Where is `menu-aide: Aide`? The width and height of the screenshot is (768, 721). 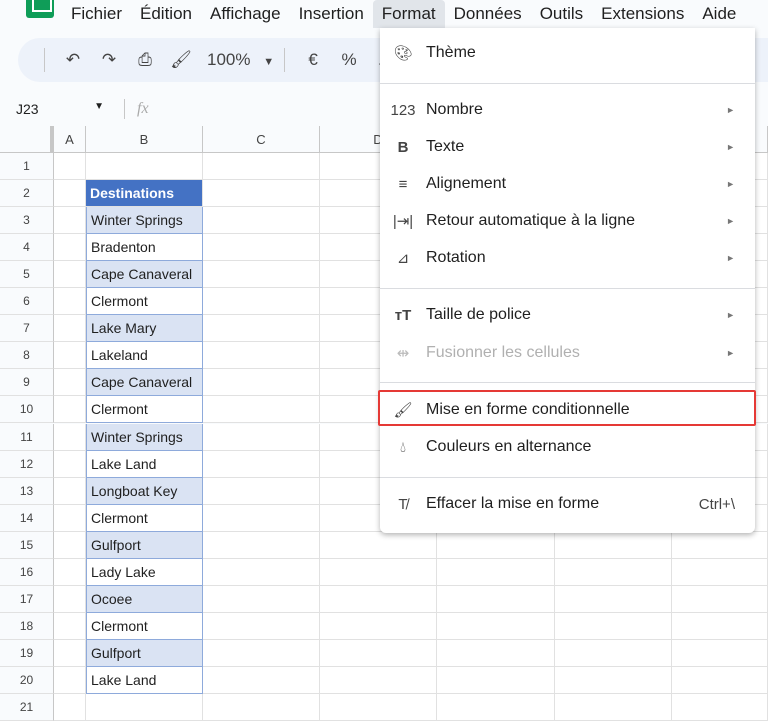
menu-aide: Aide is located at coordinates (719, 14).